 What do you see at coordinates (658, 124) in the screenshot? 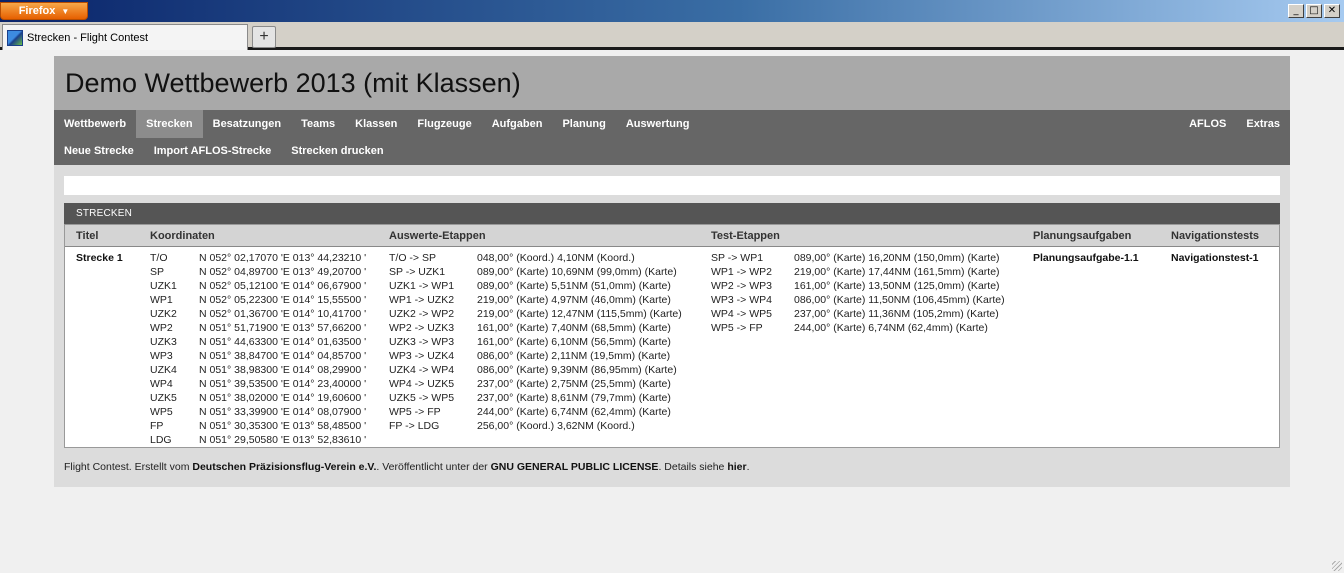
I see `nav-item-auswertung: Auswertung` at bounding box center [658, 124].